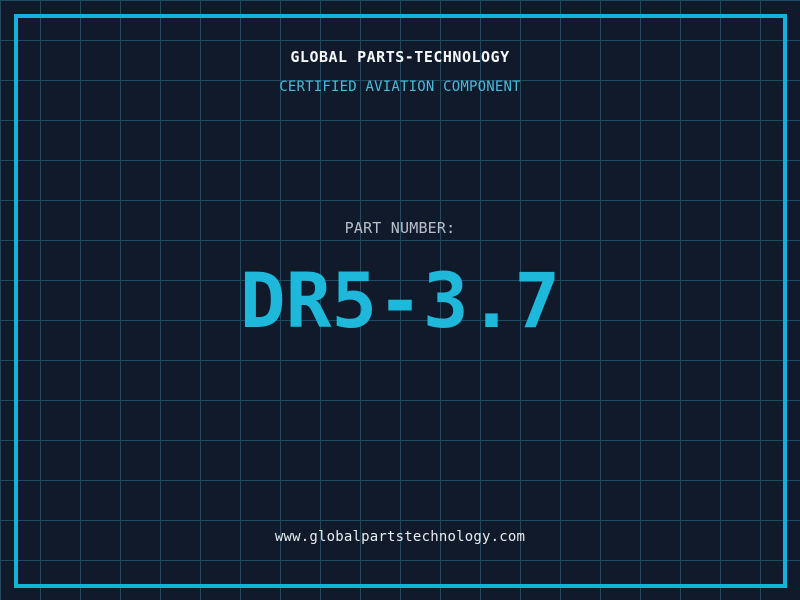 Image resolution: width=800 pixels, height=600 pixels. Describe the element at coordinates (400, 87) in the screenshot. I see `brand-subtitle: CERTIFIED AVIATION COMPONENT` at that location.